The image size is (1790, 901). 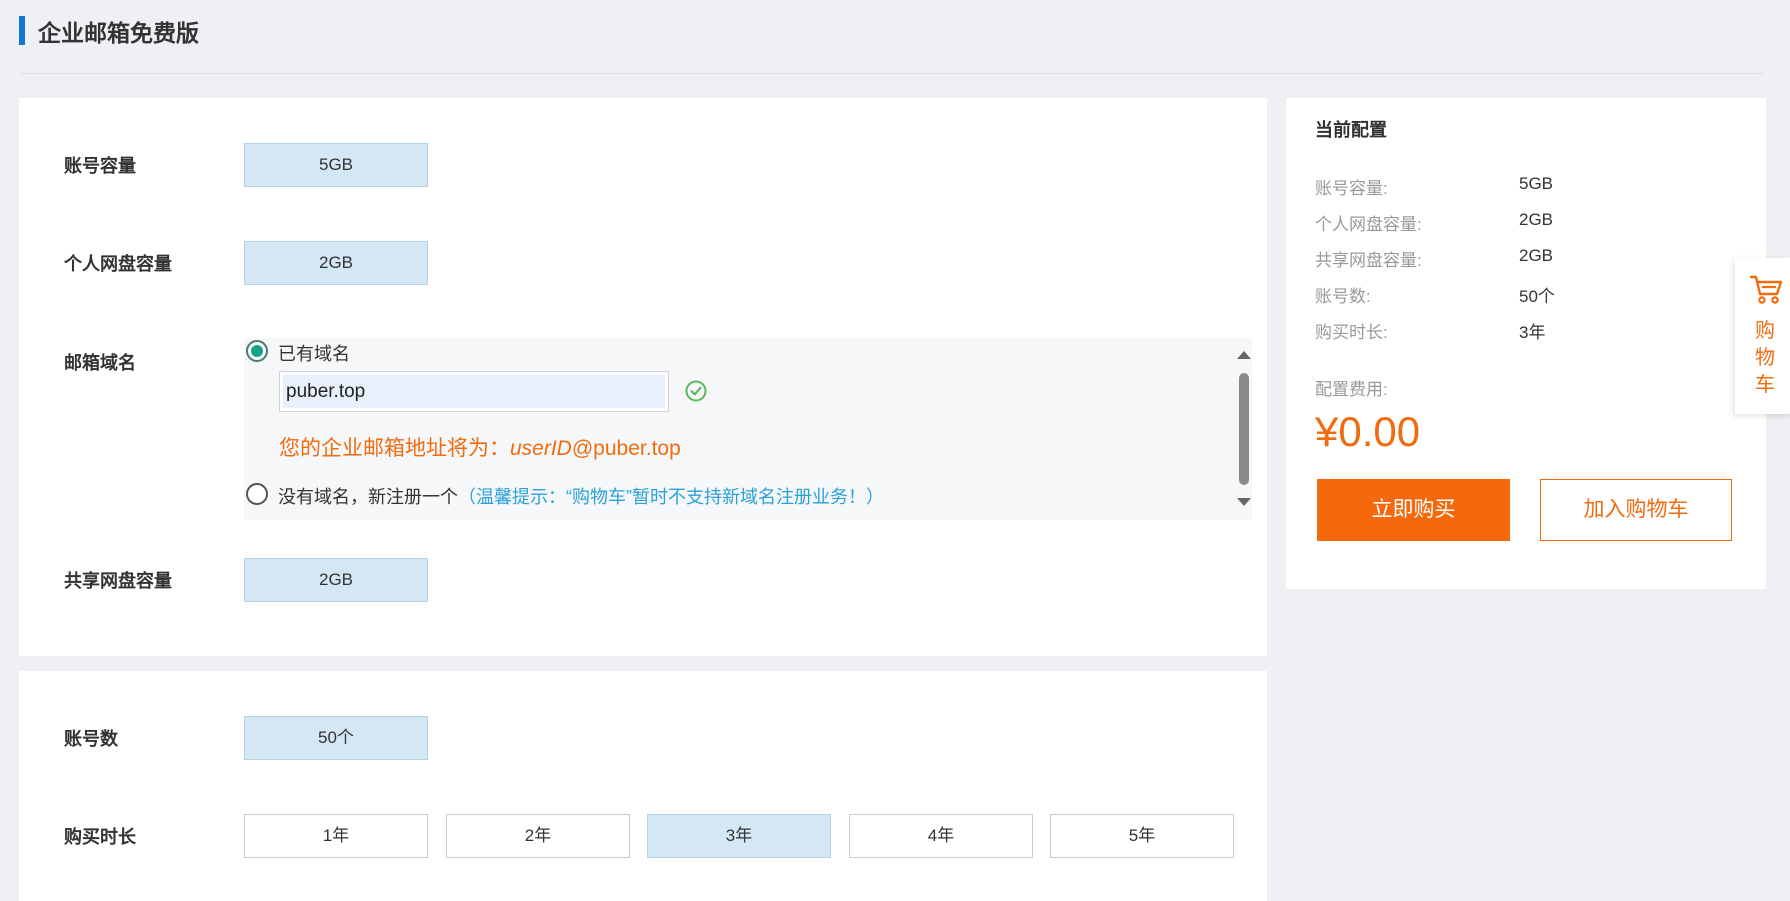 I want to click on has-domain-label: 已有域名, so click(x=314, y=354).